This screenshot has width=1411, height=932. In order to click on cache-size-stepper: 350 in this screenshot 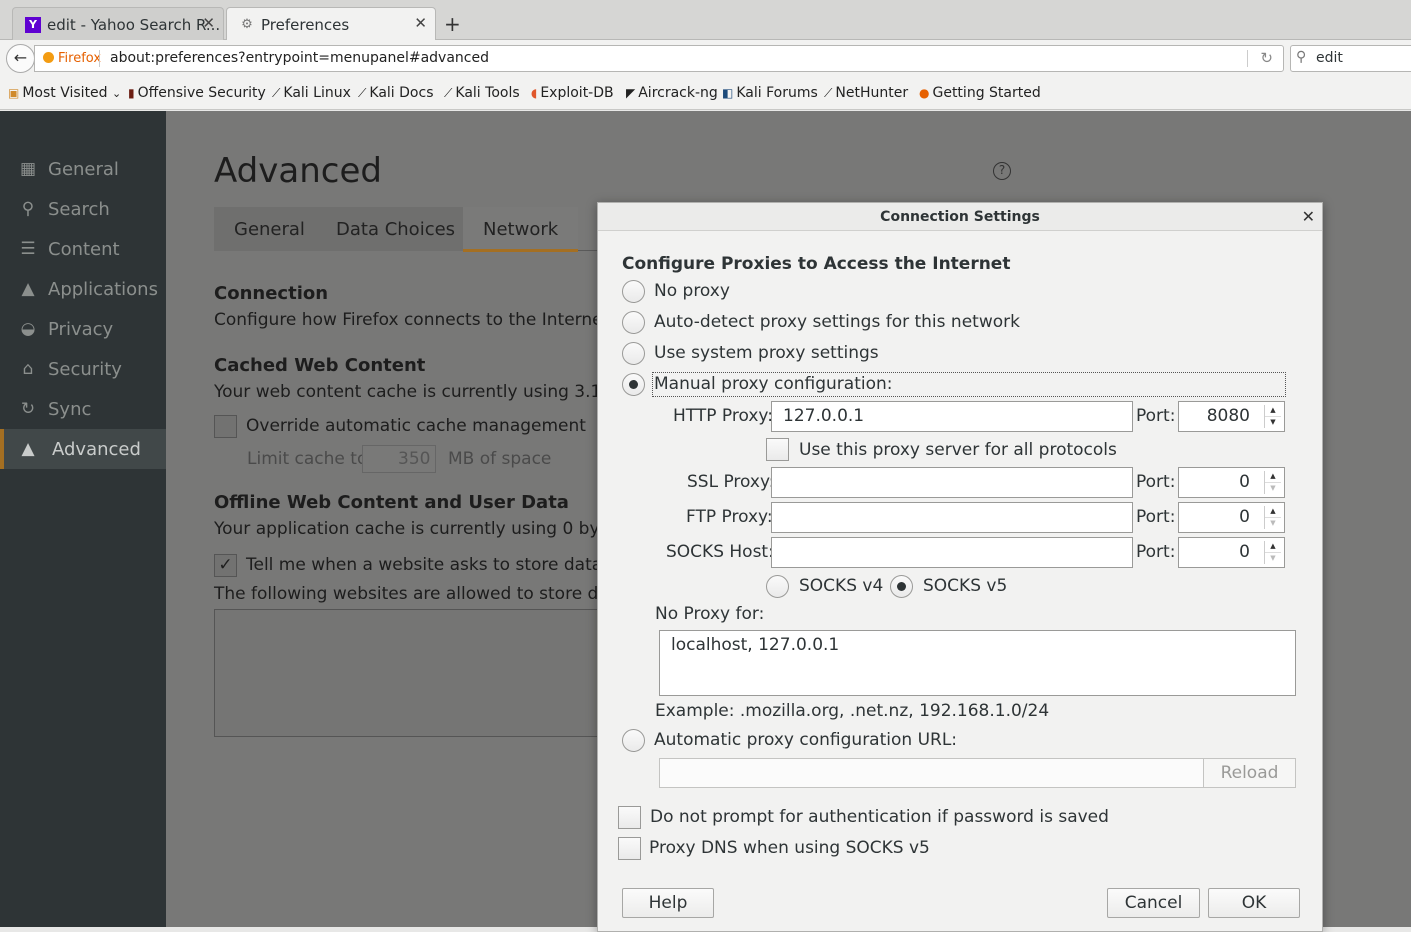, I will do `click(399, 459)`.